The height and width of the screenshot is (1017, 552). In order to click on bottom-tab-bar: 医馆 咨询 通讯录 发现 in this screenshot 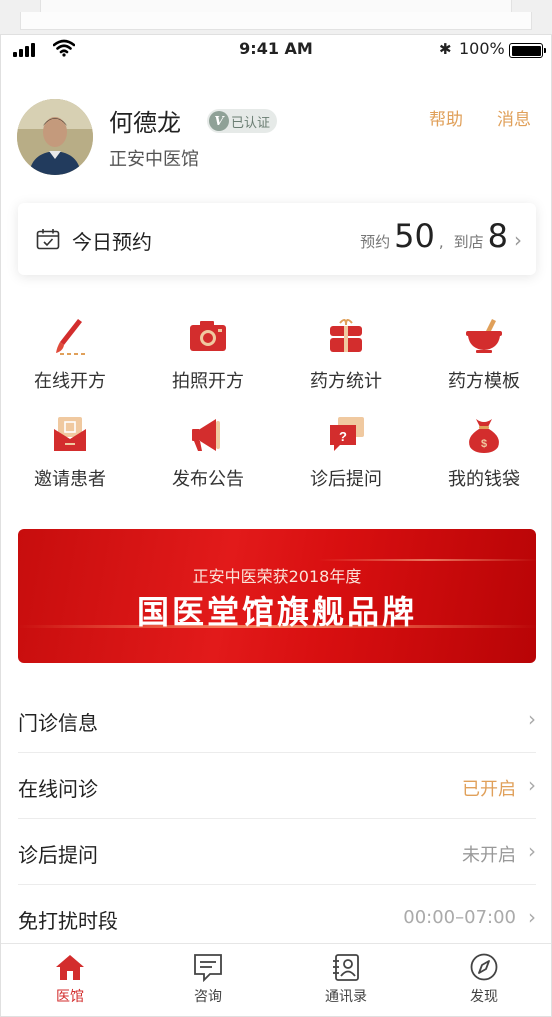, I will do `click(276, 979)`.